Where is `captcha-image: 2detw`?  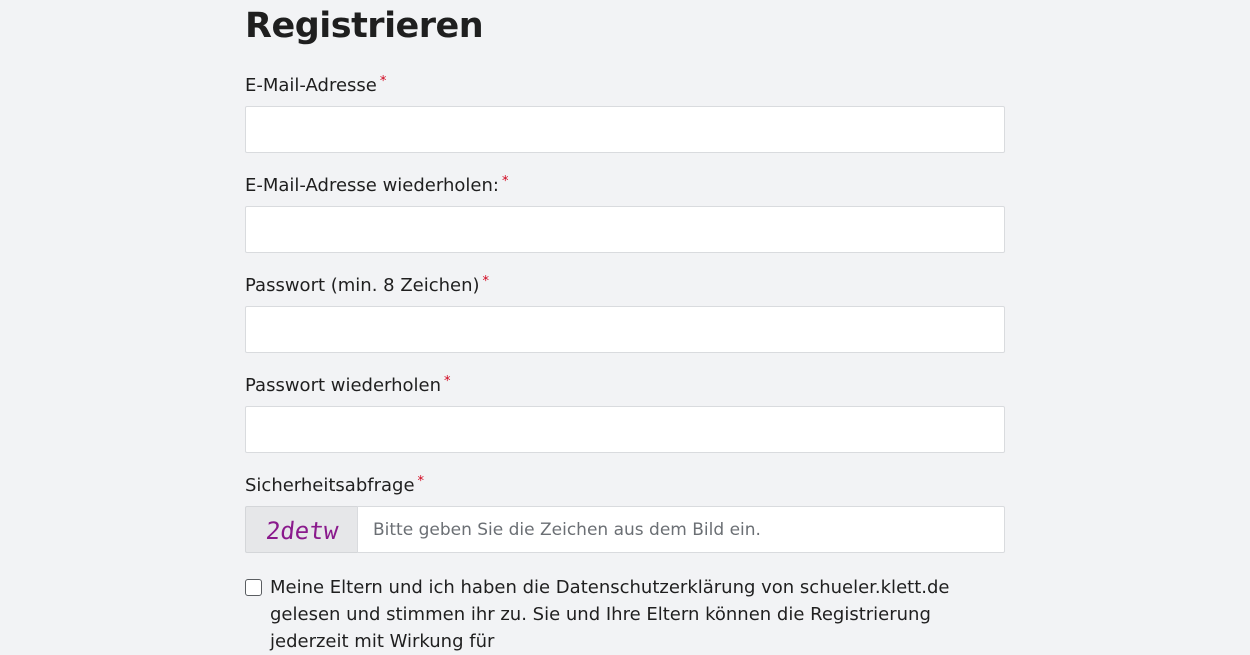
captcha-image: 2detw is located at coordinates (301, 529).